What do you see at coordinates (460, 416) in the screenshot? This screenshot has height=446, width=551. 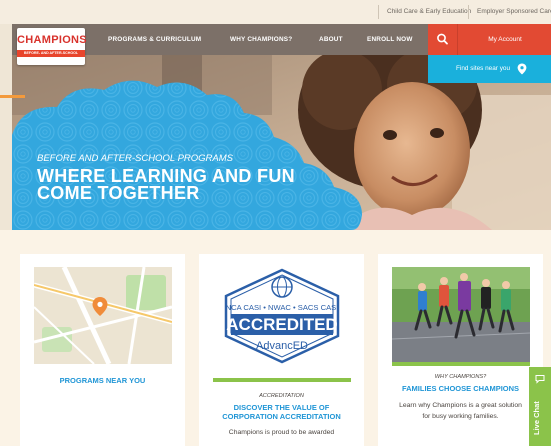 I see `card-body-line: for busy working families.` at bounding box center [460, 416].